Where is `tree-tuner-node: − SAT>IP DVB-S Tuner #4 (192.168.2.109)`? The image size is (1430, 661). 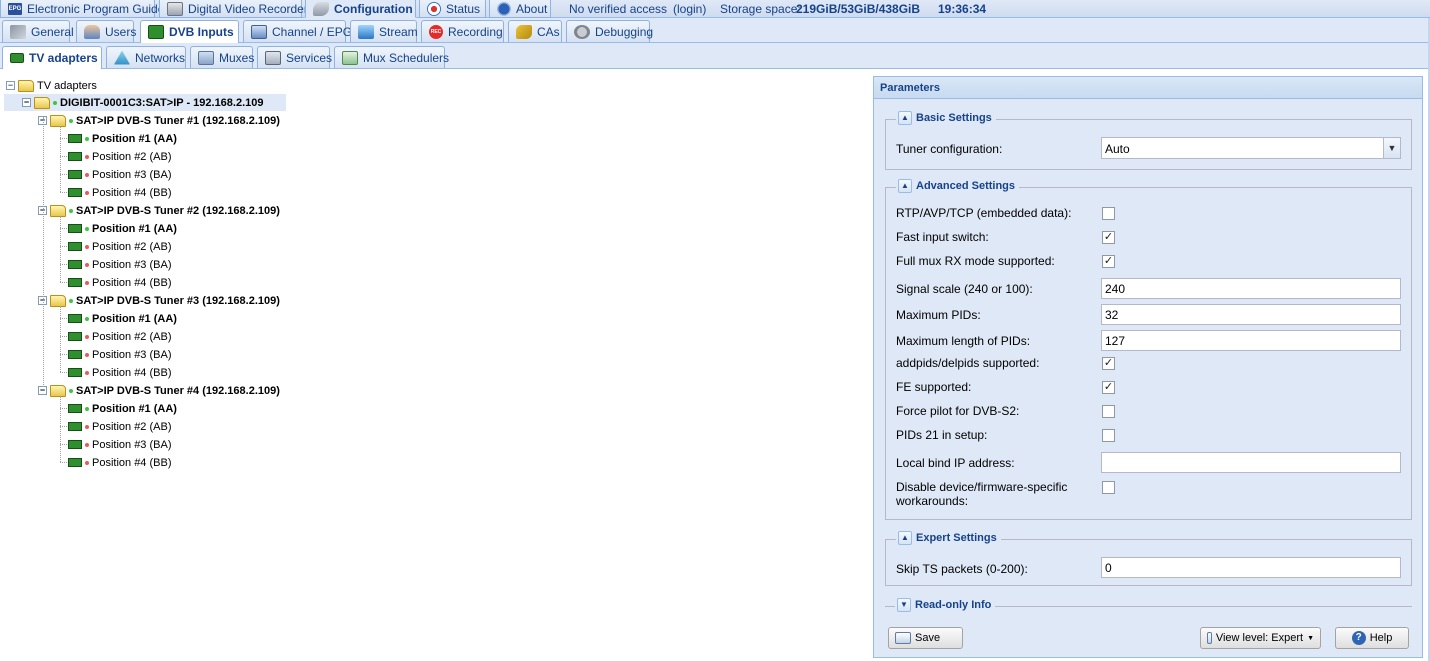
tree-tuner-node: − SAT>IP DVB-S Tuner #4 (192.168.2.109) is located at coordinates (159, 390).